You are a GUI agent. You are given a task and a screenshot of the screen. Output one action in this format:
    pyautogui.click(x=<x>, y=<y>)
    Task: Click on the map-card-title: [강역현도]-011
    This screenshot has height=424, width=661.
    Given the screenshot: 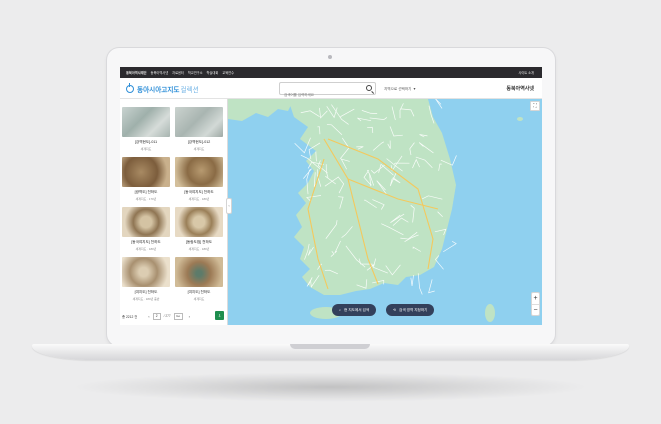 What is the action you would take?
    pyautogui.click(x=146, y=142)
    